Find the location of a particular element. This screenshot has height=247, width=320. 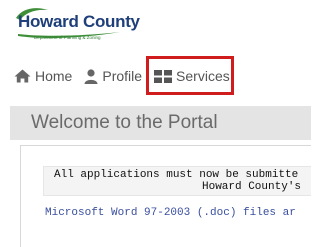

nav-services: Services is located at coordinates (192, 76).